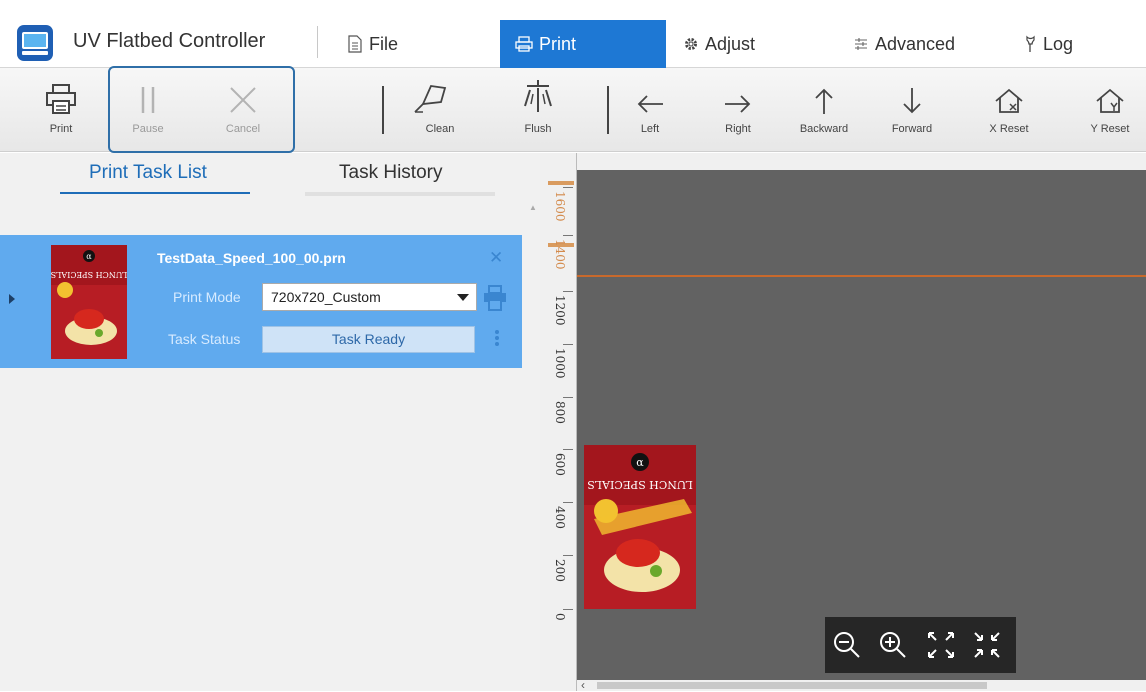  What do you see at coordinates (533, 207) in the screenshot?
I see `scroll-up-icon: ▲` at bounding box center [533, 207].